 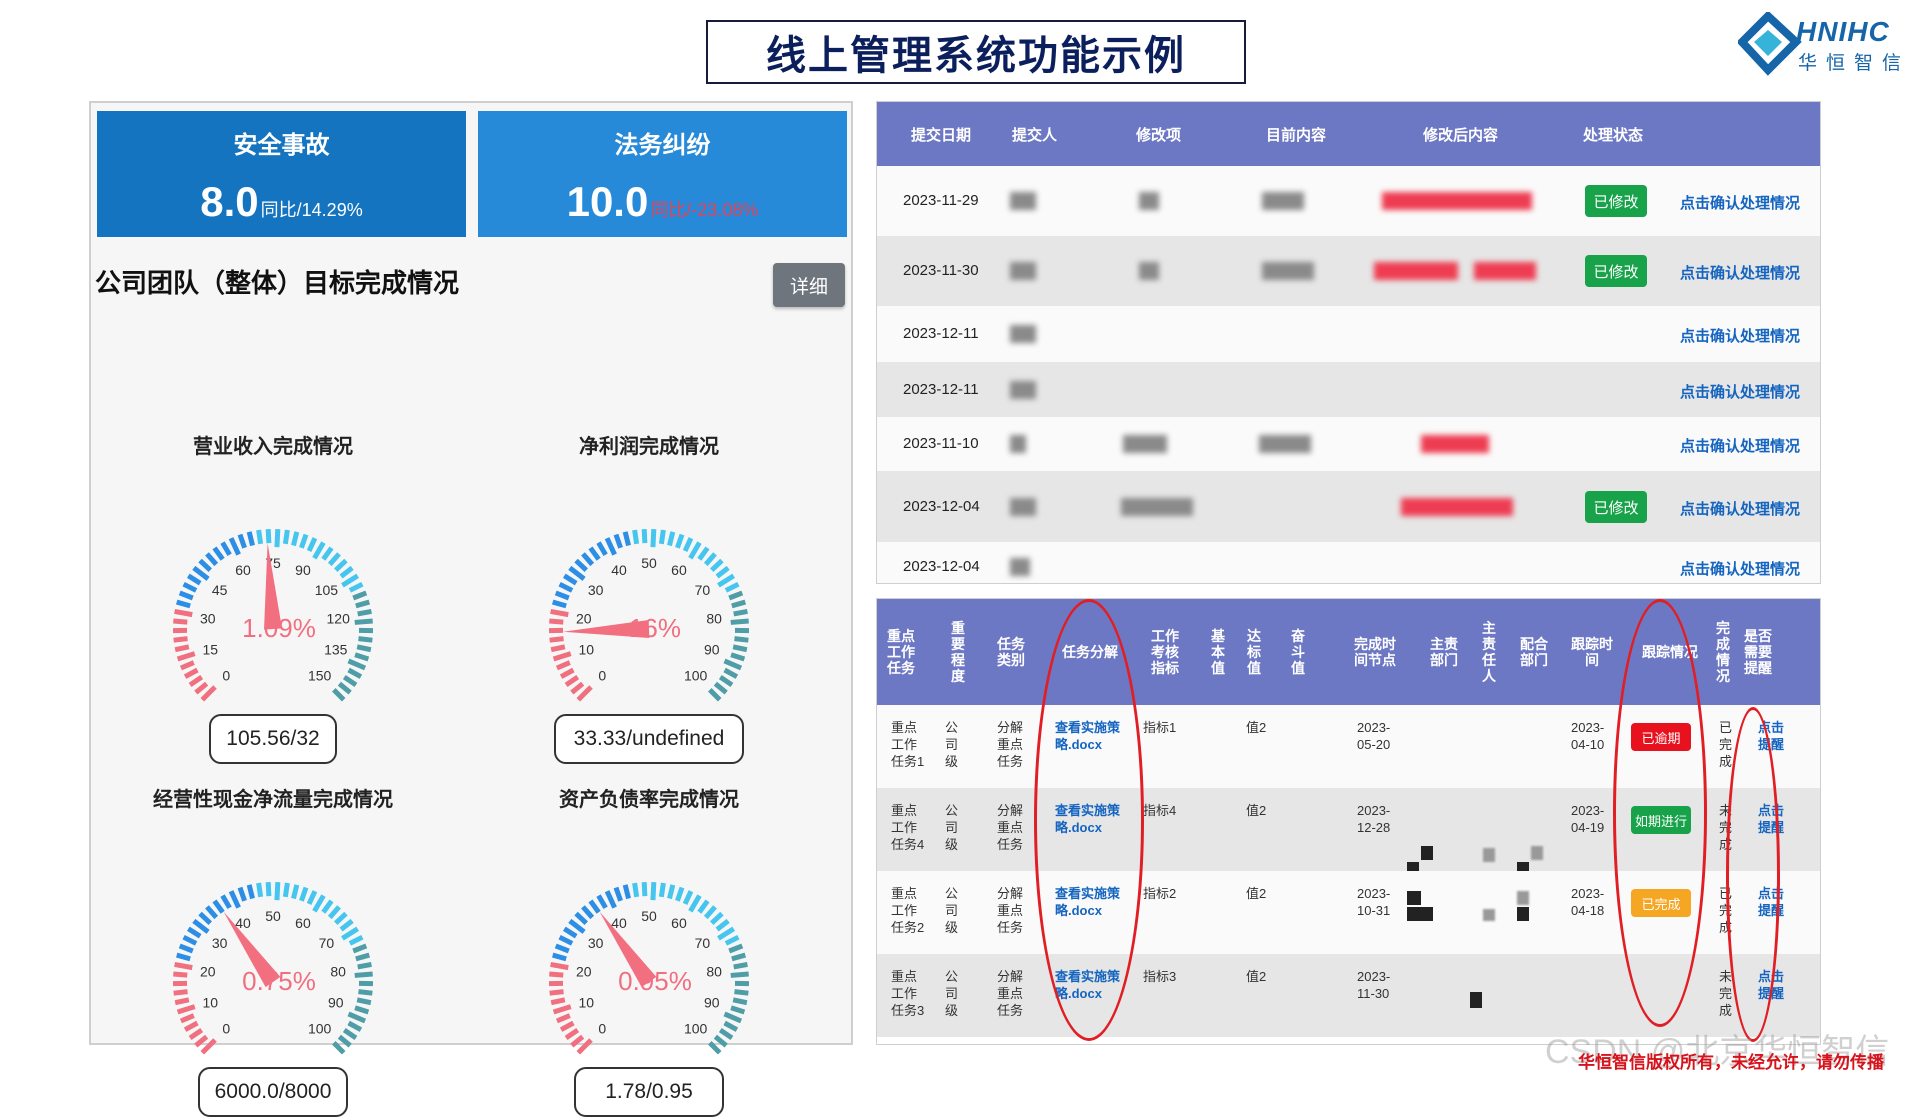 I want to click on gauge-tick-label: 150, so click(x=320, y=676).